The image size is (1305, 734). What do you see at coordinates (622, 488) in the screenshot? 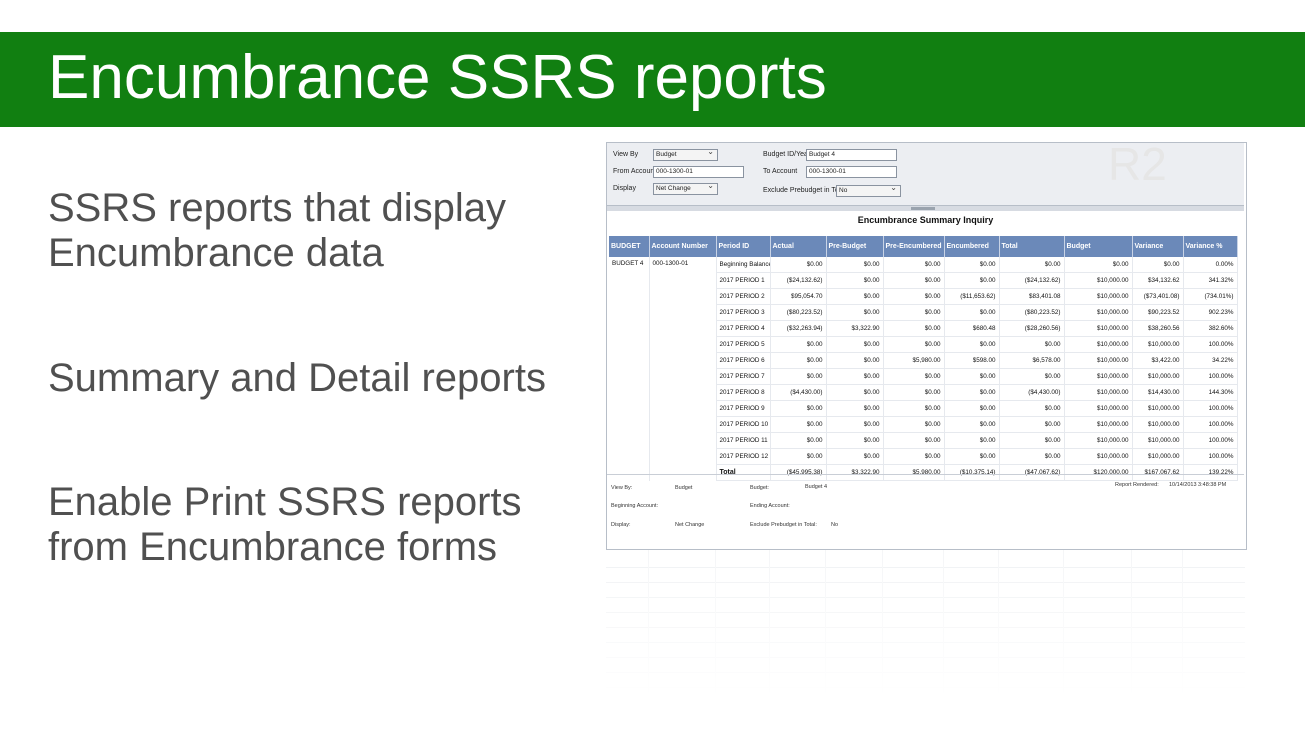
I see `footer-view-by-label: View By:` at bounding box center [622, 488].